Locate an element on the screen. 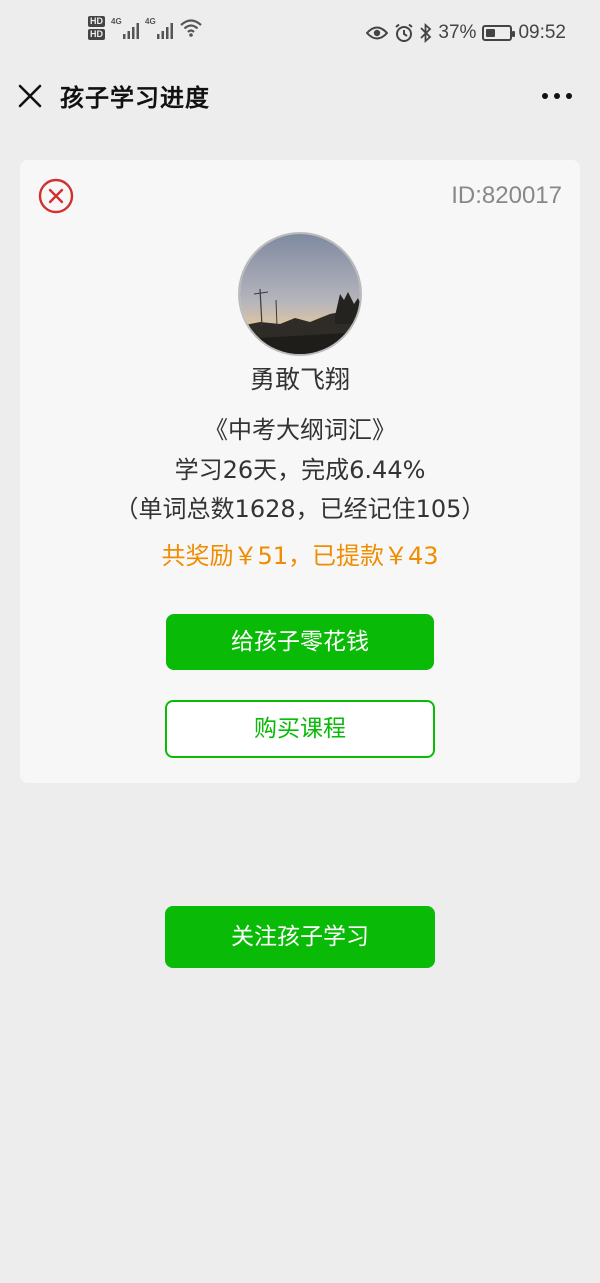 The width and height of the screenshot is (600, 1283). sim1-network-label: 4G is located at coordinates (116, 21).